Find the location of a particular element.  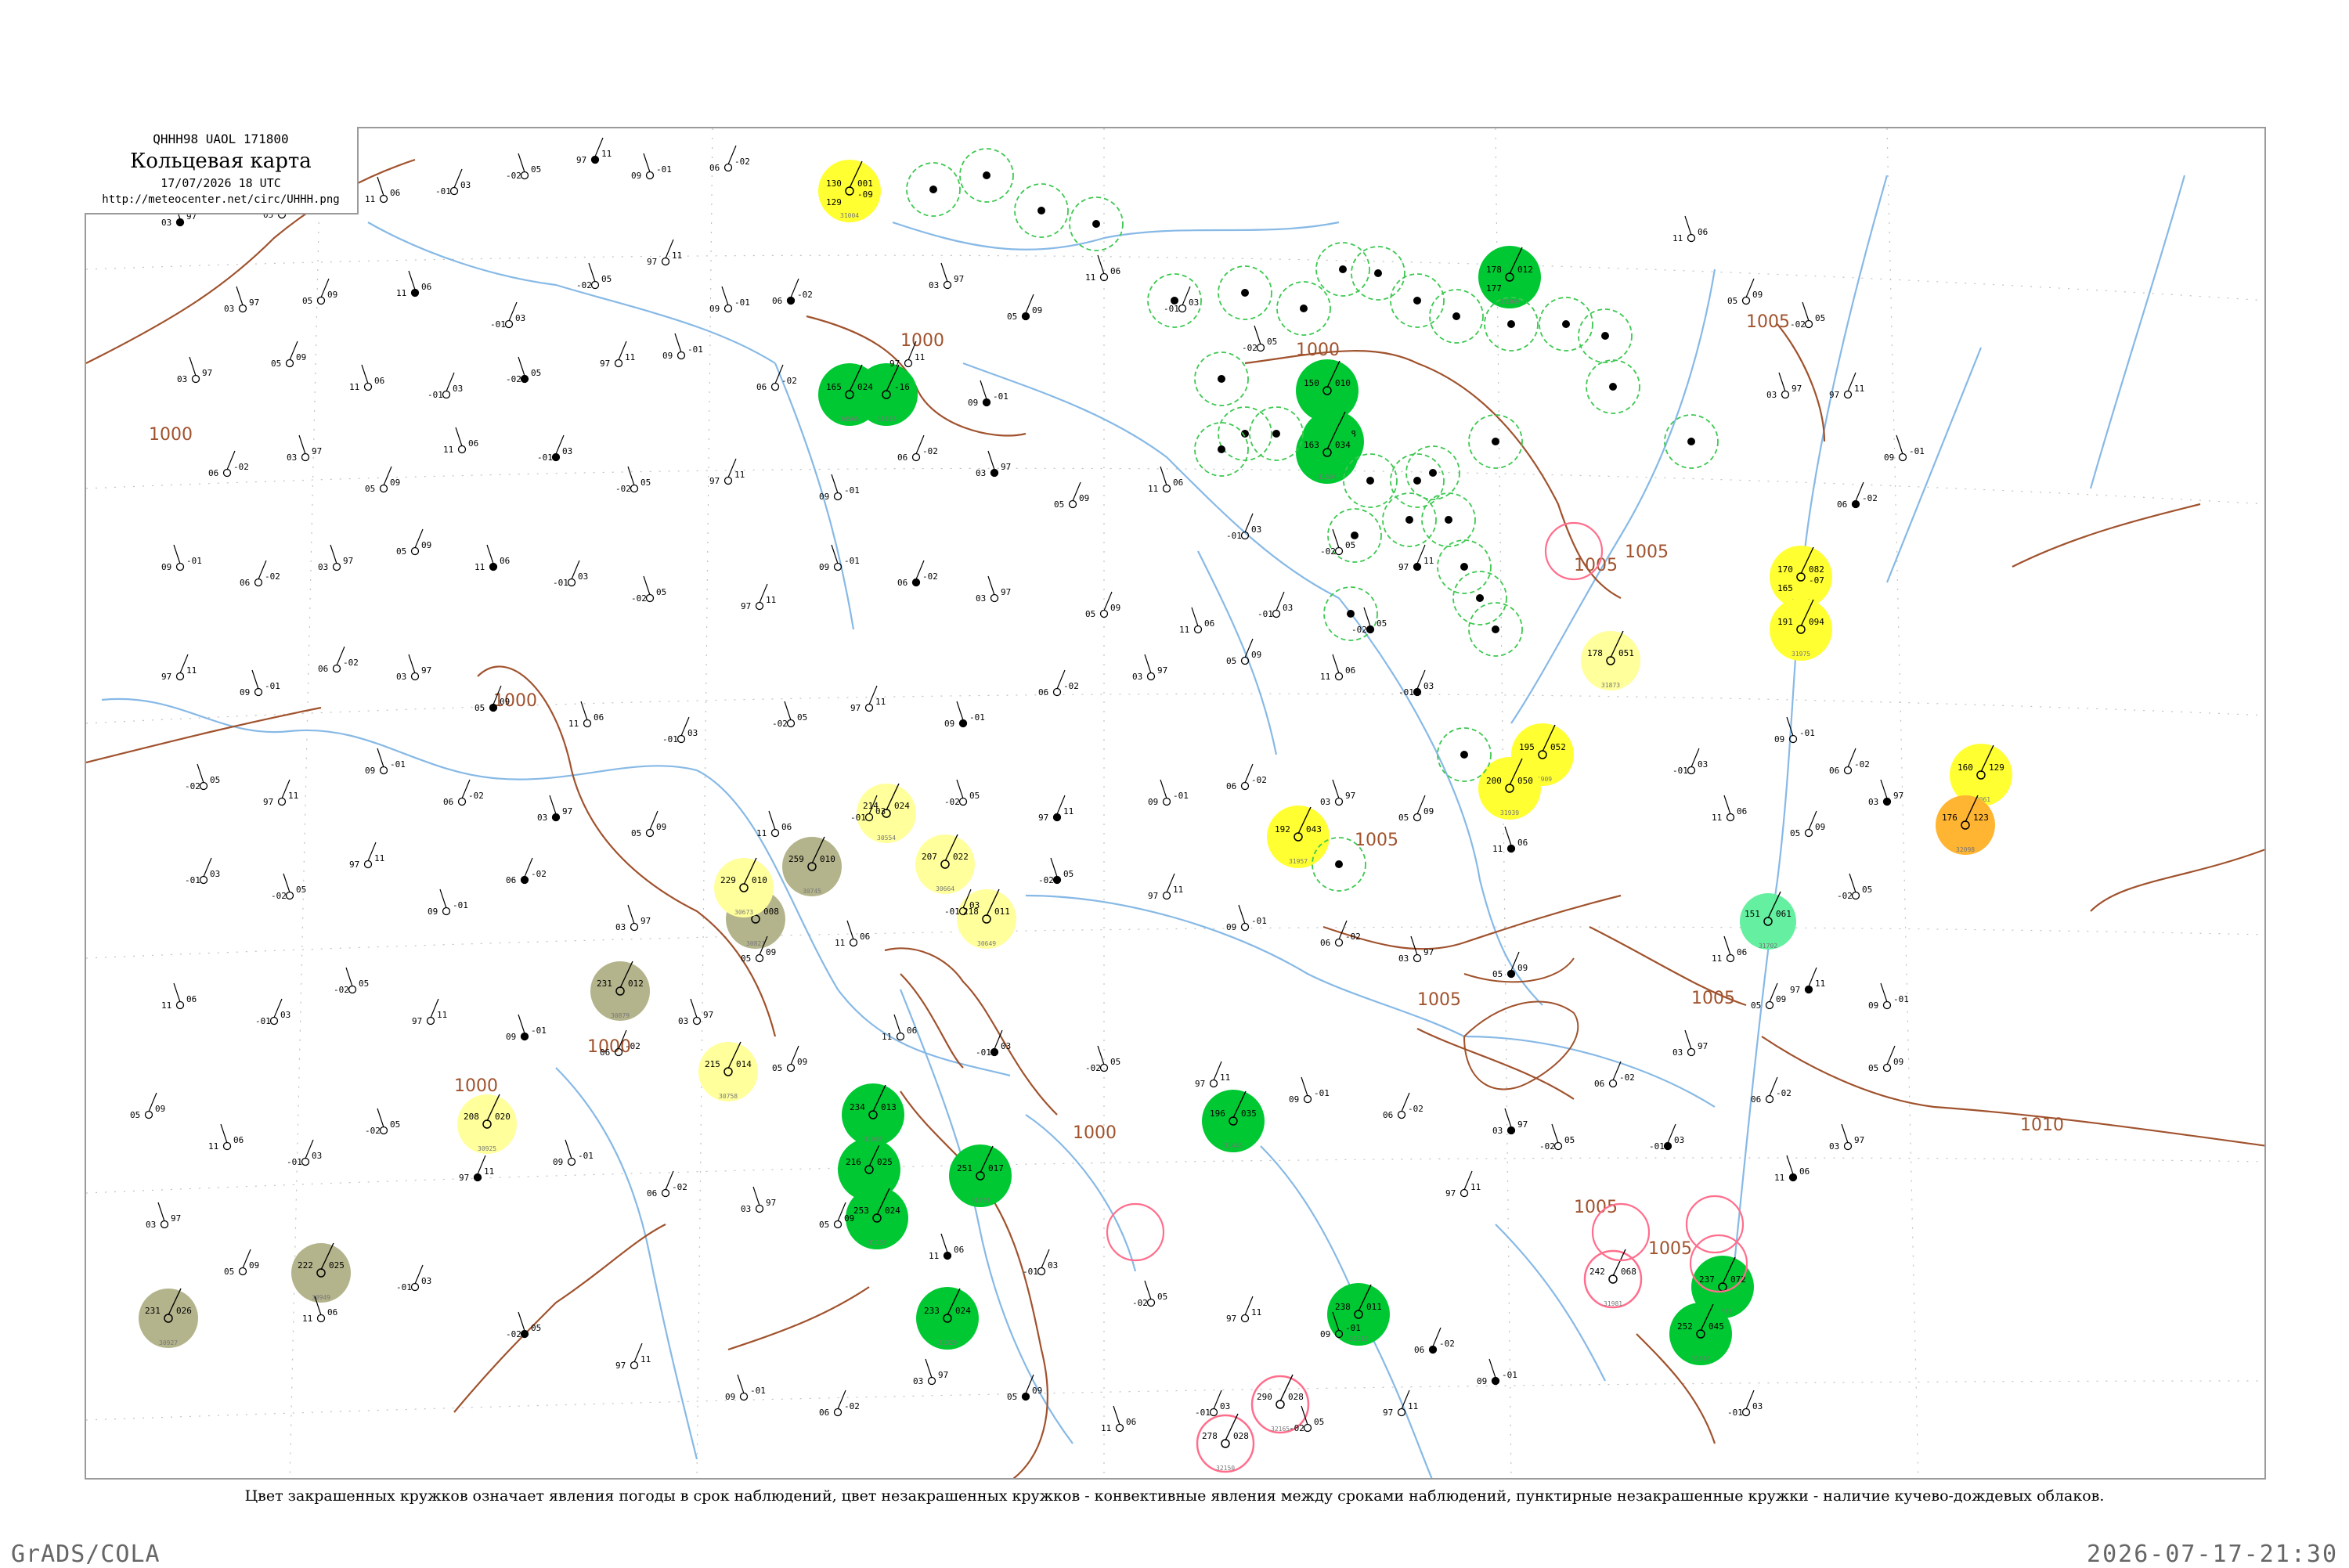

station-pressure: -16 is located at coordinates (902, 387).